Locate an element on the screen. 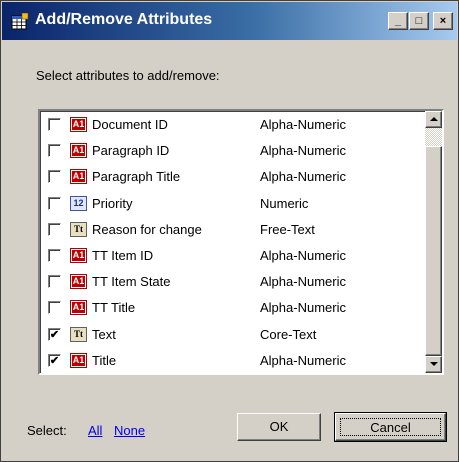 Image resolution: width=459 pixels, height=462 pixels. cancel-button-label: Cancel is located at coordinates (390, 427).